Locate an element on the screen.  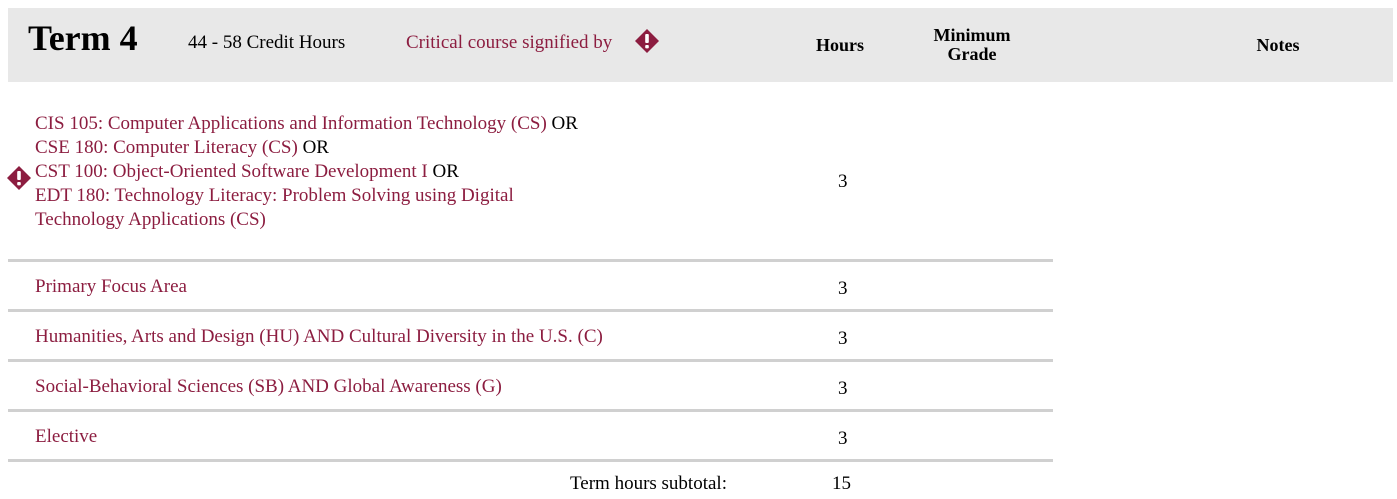
course-option: CSE 180: Computer Literacy (CS) OR is located at coordinates (306, 148).